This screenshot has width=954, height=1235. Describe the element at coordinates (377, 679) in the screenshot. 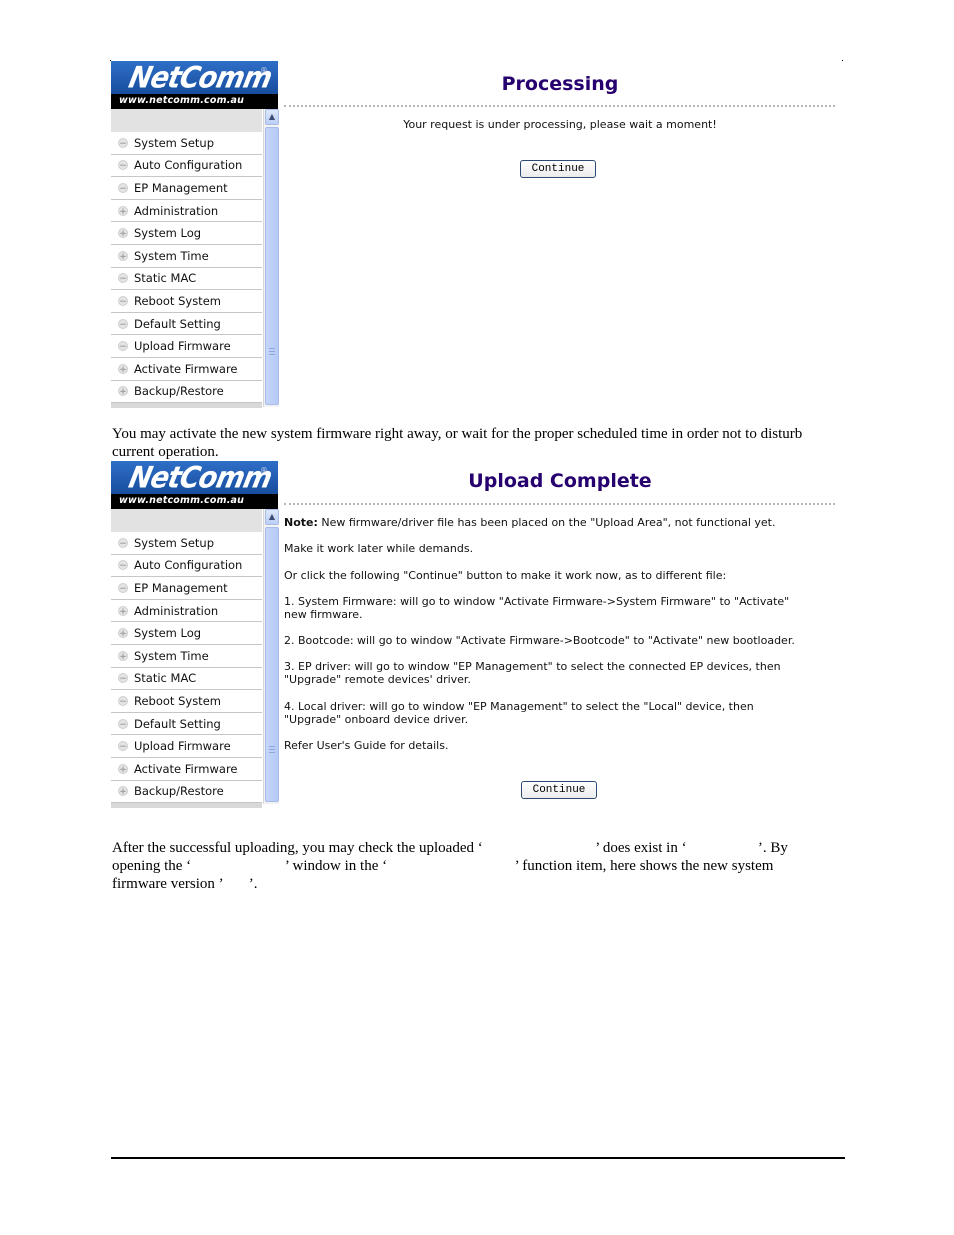

I see `instruction-line: "Upgrade" remote devices' driver.` at that location.